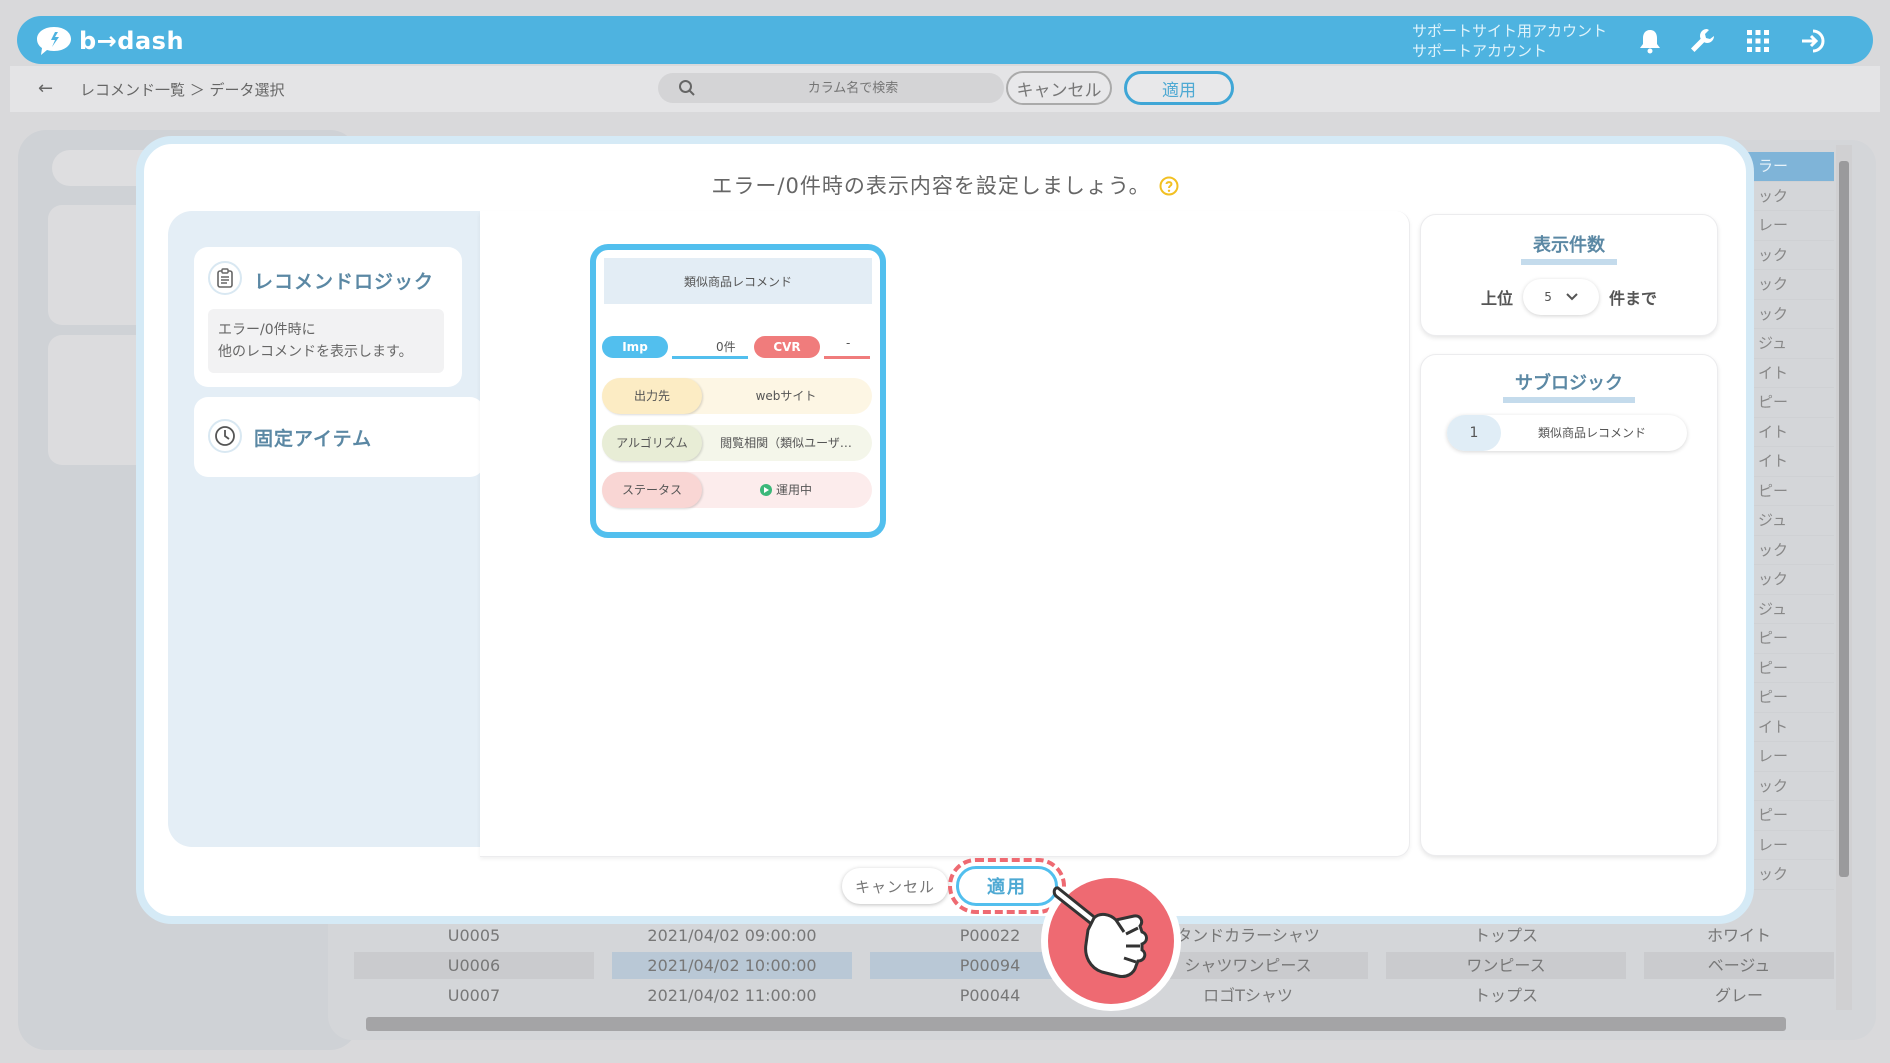  Describe the element at coordinates (1506, 965) in the screenshot. I see `table-cell-category: ワンピース` at that location.